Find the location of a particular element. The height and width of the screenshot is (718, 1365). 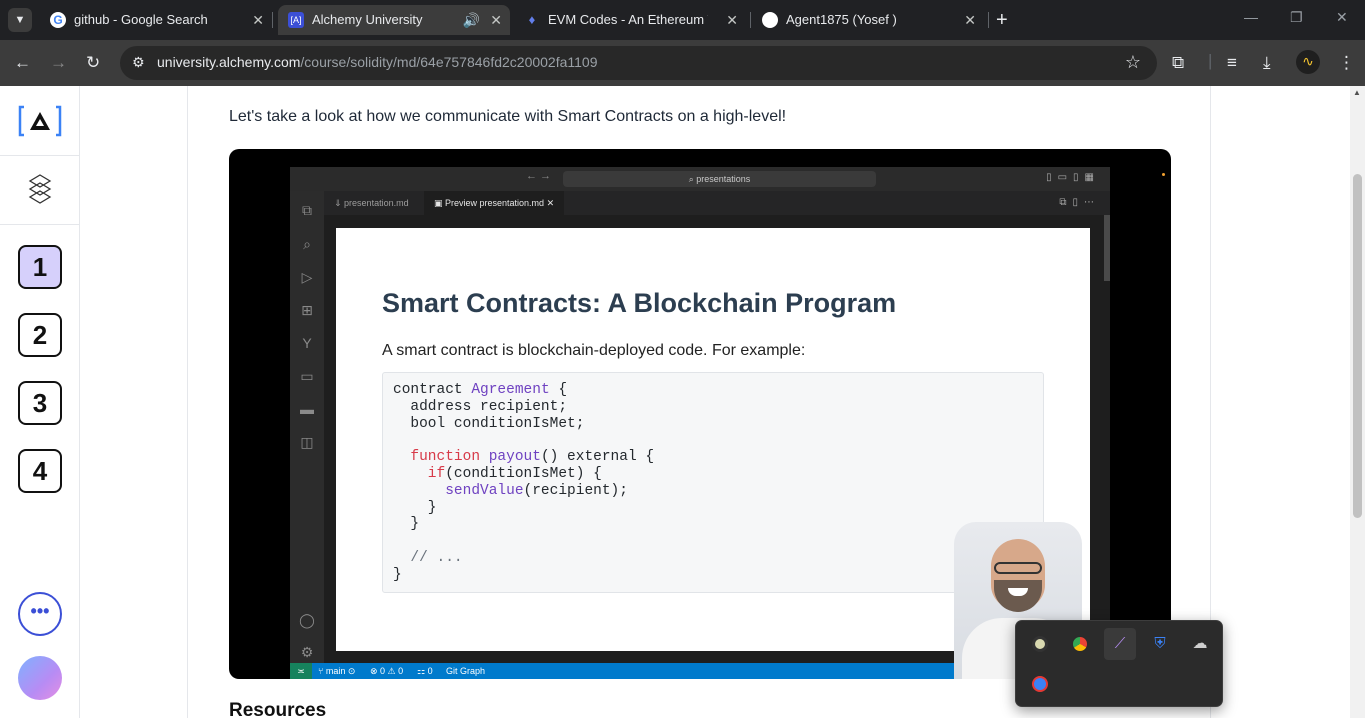

vscode-titlebar: ← → ⌕ presentations ▯▭▯▦ is located at coordinates (727, 179).